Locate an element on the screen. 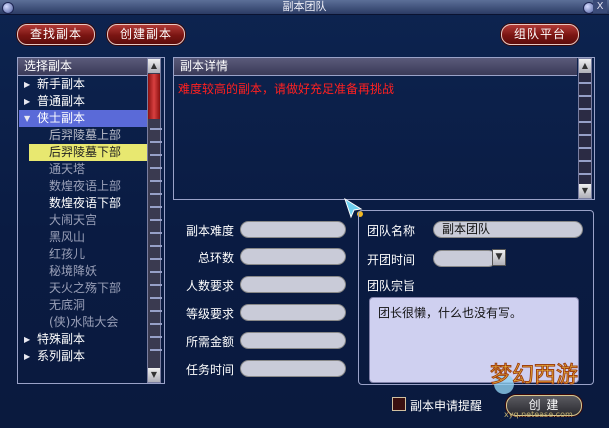 Image resolution: width=609 pixels, height=428 pixels. difficulty-field is located at coordinates (293, 229).